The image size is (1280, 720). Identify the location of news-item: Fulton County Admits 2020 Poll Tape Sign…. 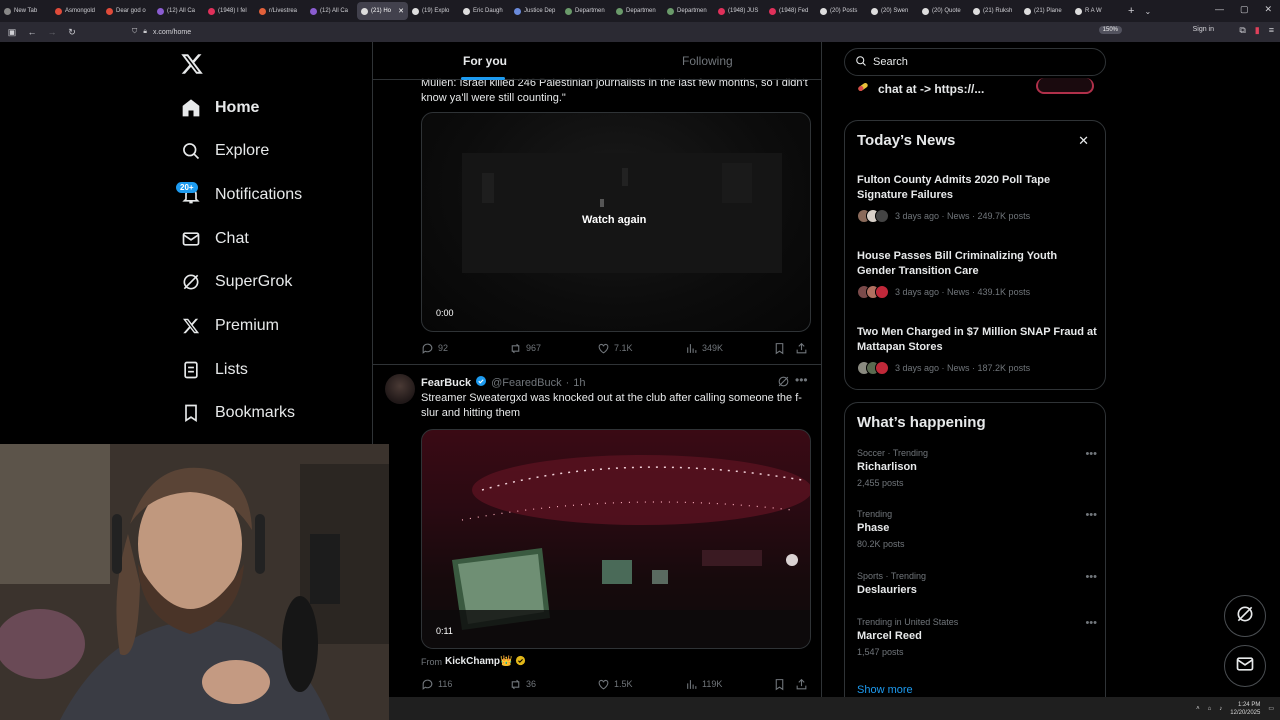
(977, 198).